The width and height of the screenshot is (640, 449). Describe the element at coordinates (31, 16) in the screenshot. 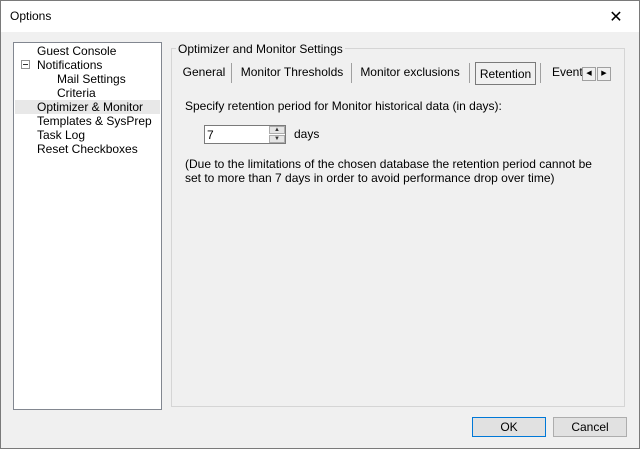

I see `window-title: Options` at that location.